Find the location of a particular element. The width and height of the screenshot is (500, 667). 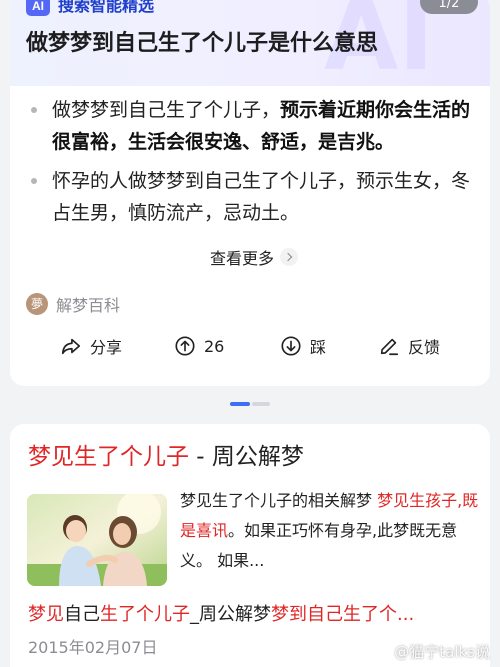

result-title-site: - 周公解梦 is located at coordinates (246, 457).